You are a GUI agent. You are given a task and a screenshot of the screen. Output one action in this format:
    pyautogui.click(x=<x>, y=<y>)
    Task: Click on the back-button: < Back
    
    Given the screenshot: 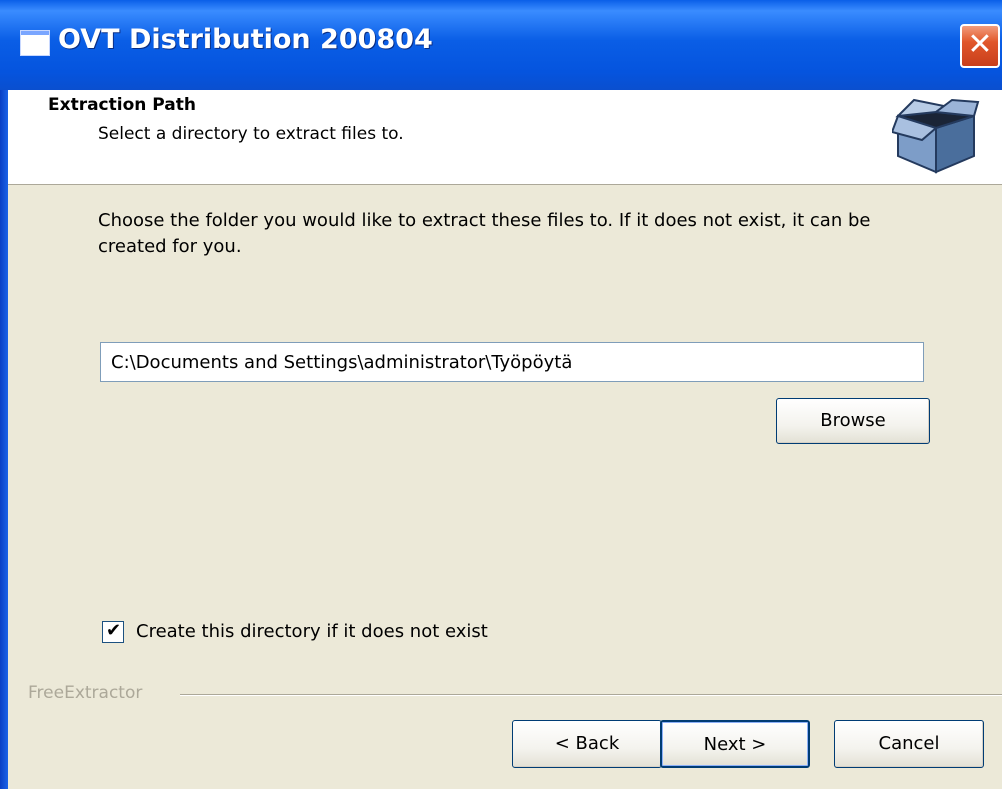 What is the action you would take?
    pyautogui.click(x=587, y=744)
    